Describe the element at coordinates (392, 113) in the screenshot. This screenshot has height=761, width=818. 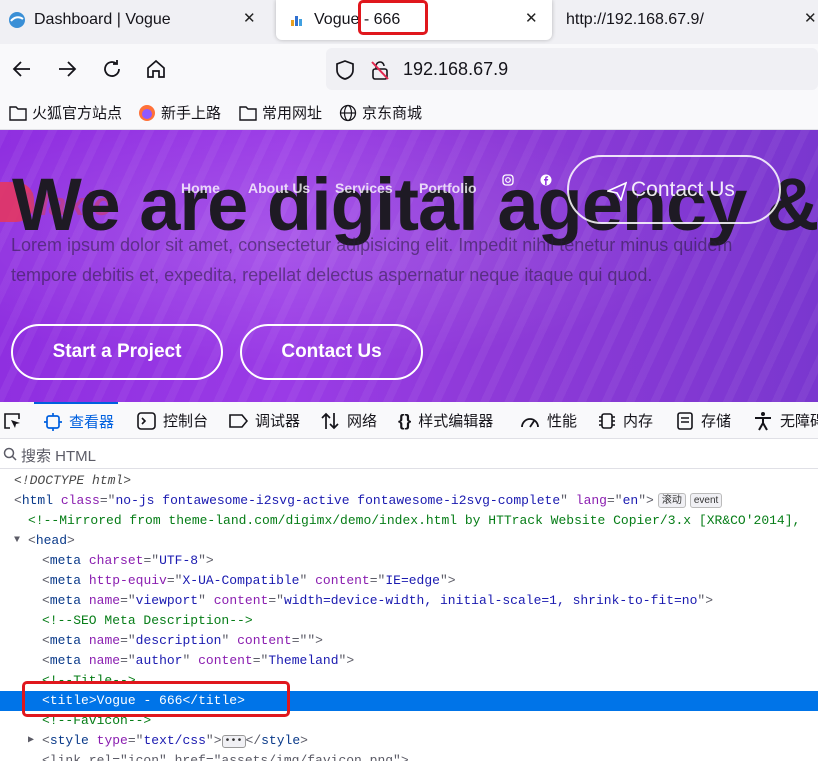
I see `bookmark-label: 京东商城` at that location.